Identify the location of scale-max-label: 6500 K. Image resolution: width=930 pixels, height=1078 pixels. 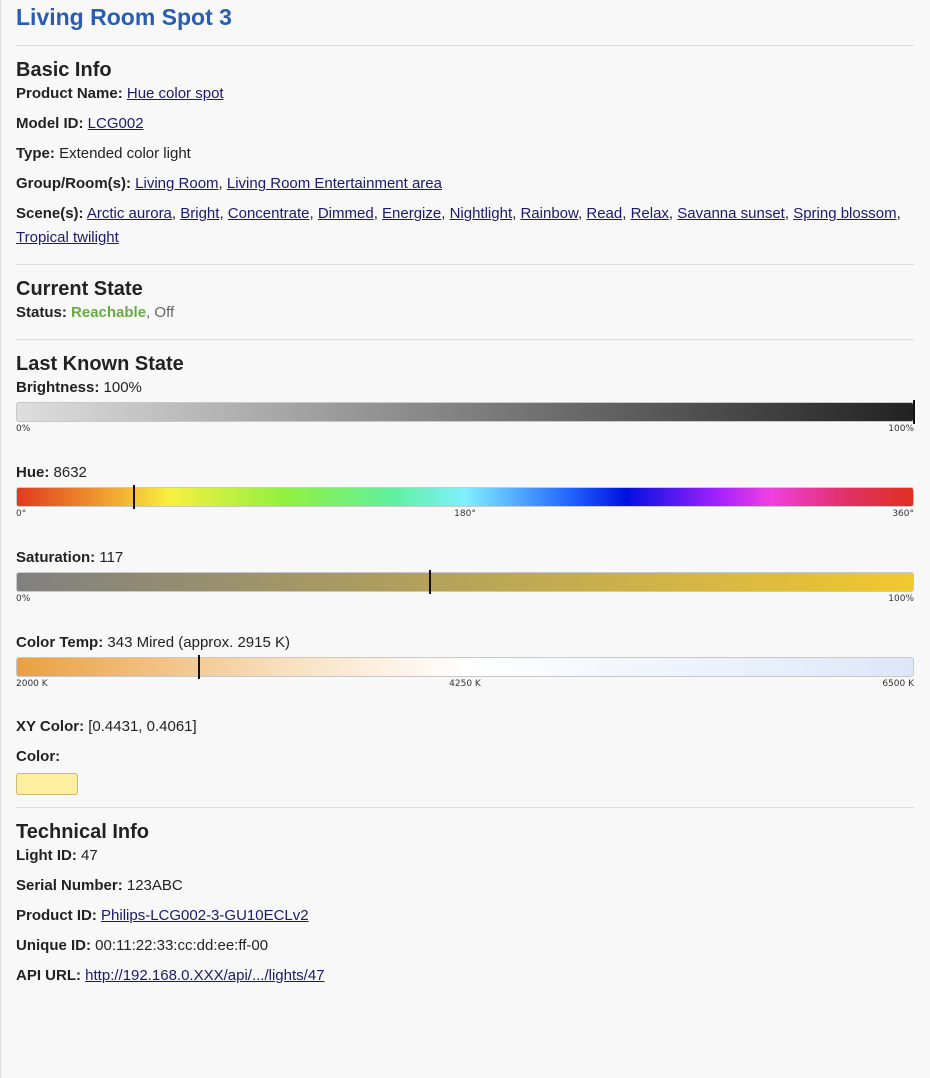
(898, 684).